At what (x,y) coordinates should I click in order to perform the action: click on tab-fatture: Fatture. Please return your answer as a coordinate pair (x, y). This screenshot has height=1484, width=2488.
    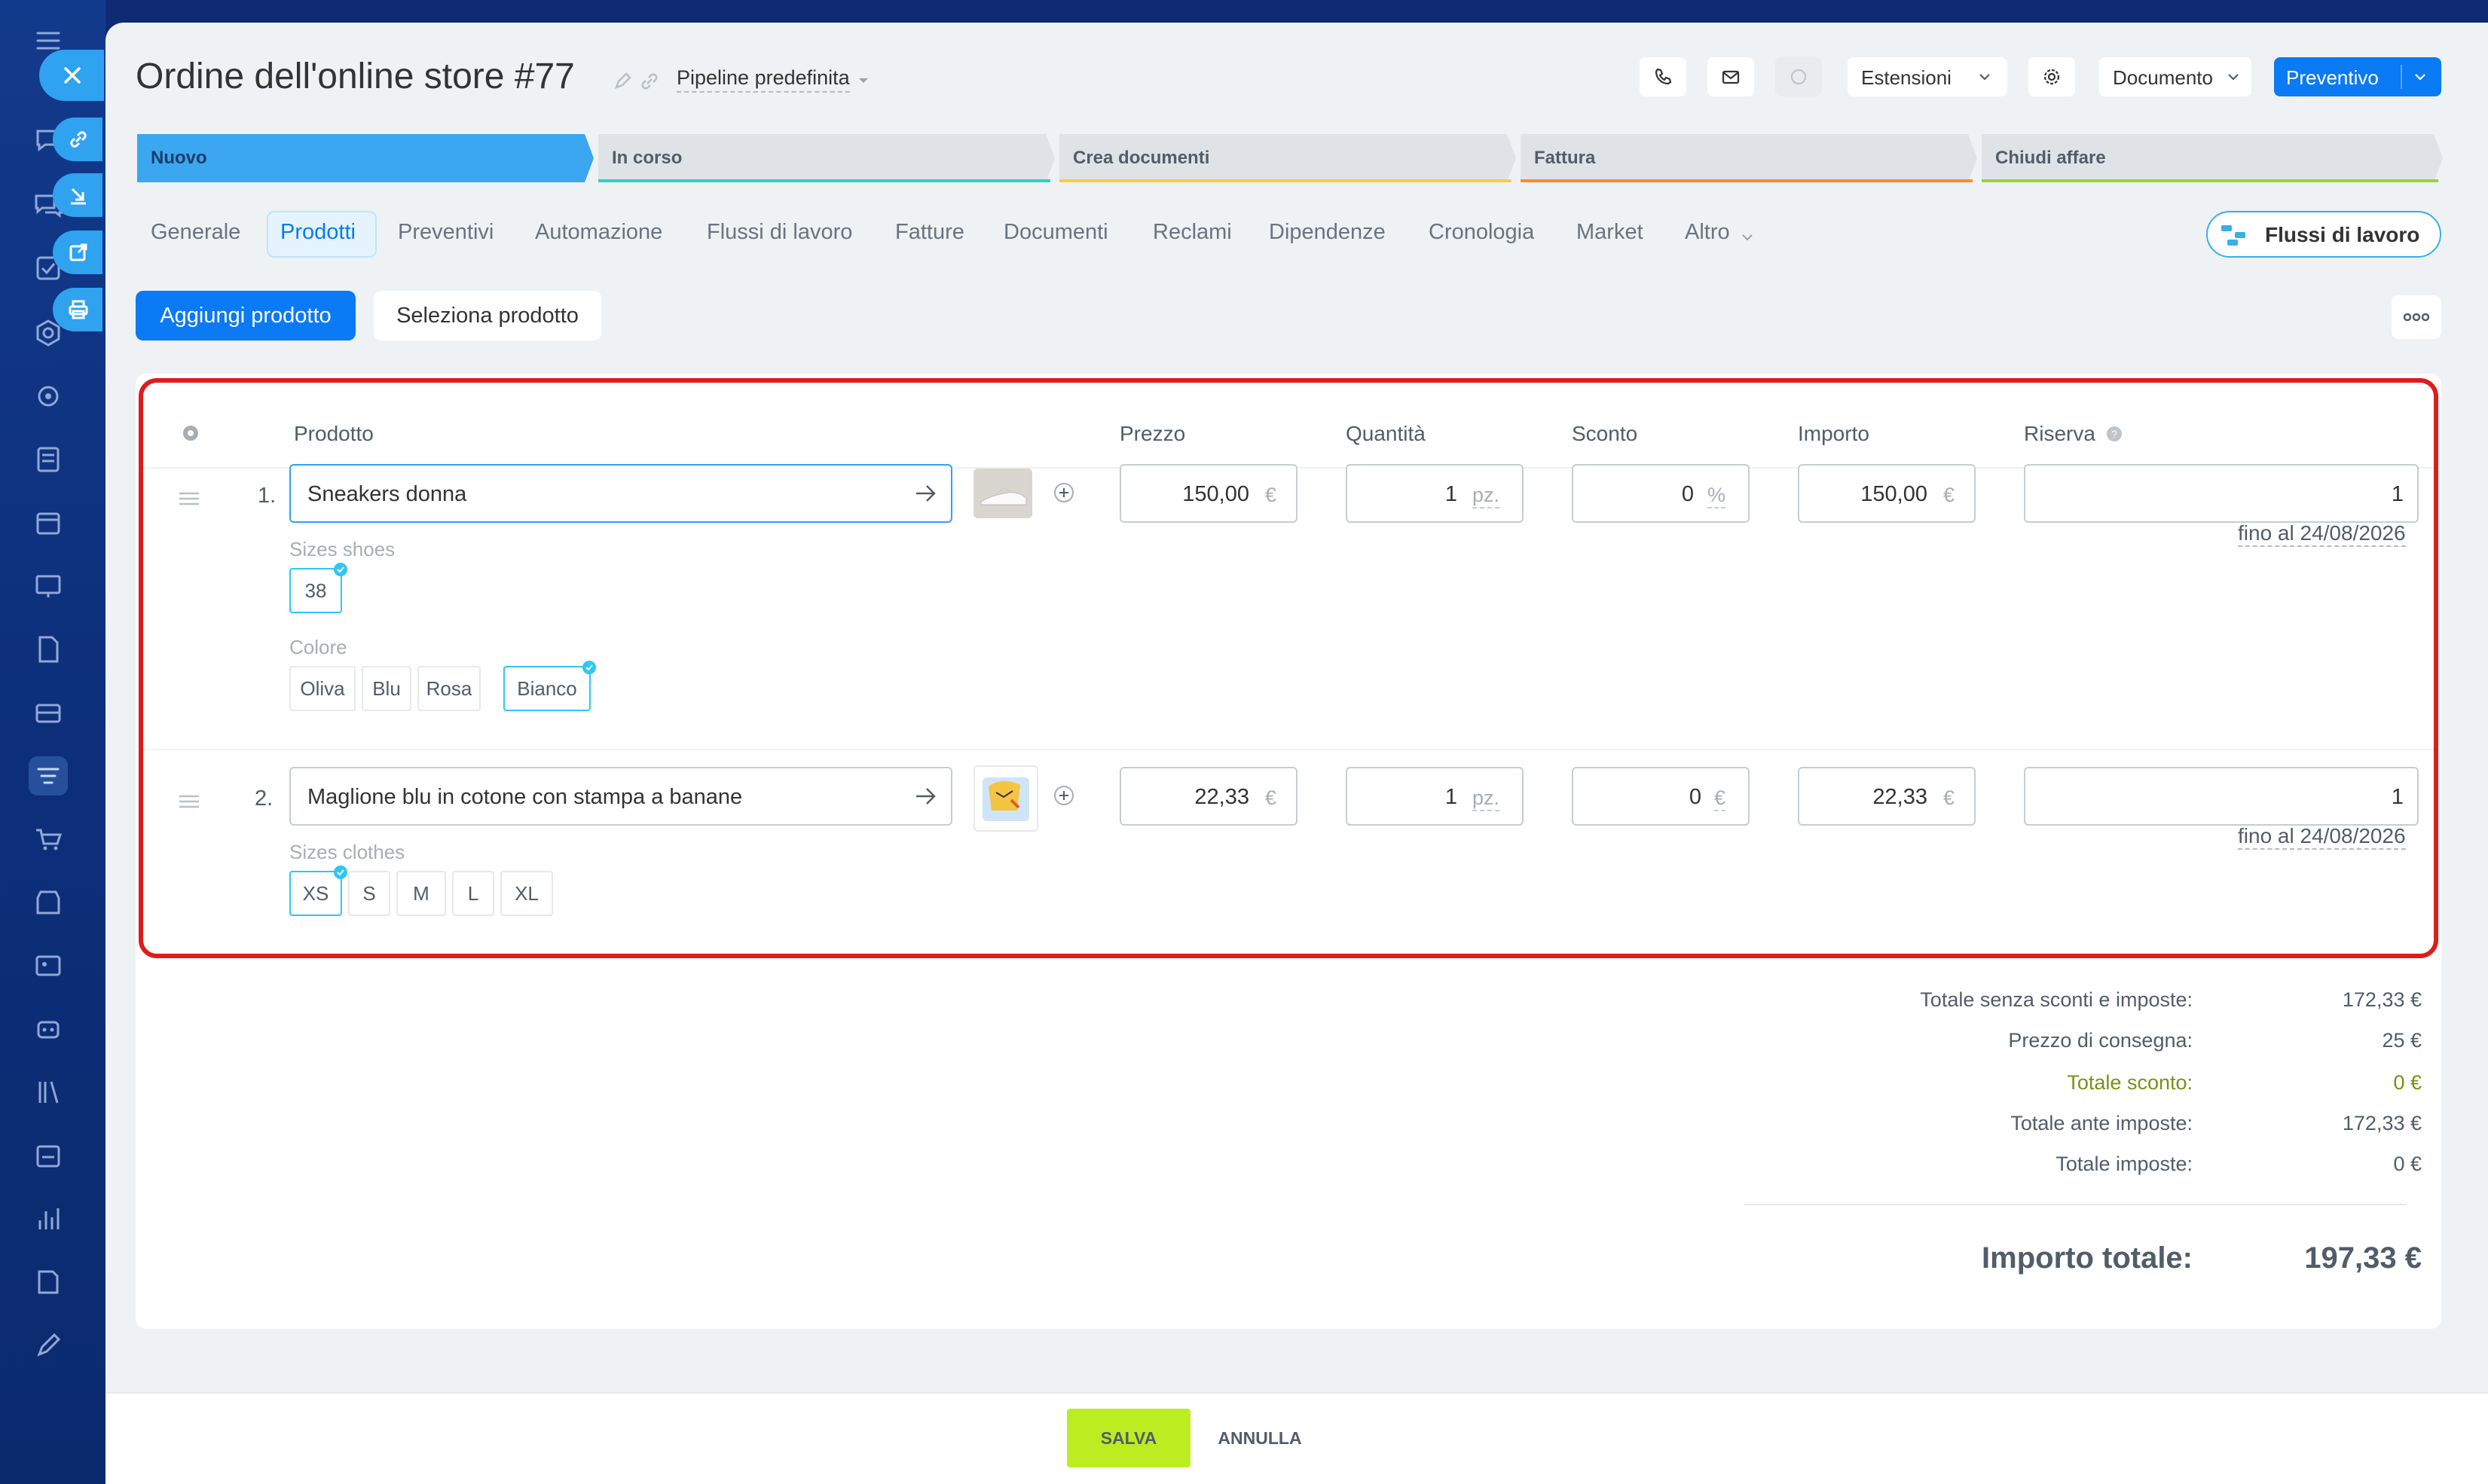
    Looking at the image, I should click on (929, 232).